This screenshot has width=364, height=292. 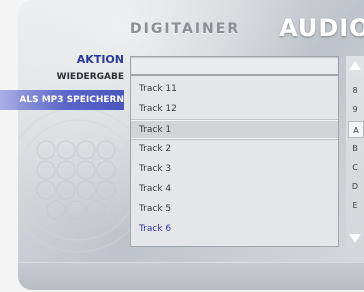 I want to click on list-item: Track 3, so click(x=234, y=169).